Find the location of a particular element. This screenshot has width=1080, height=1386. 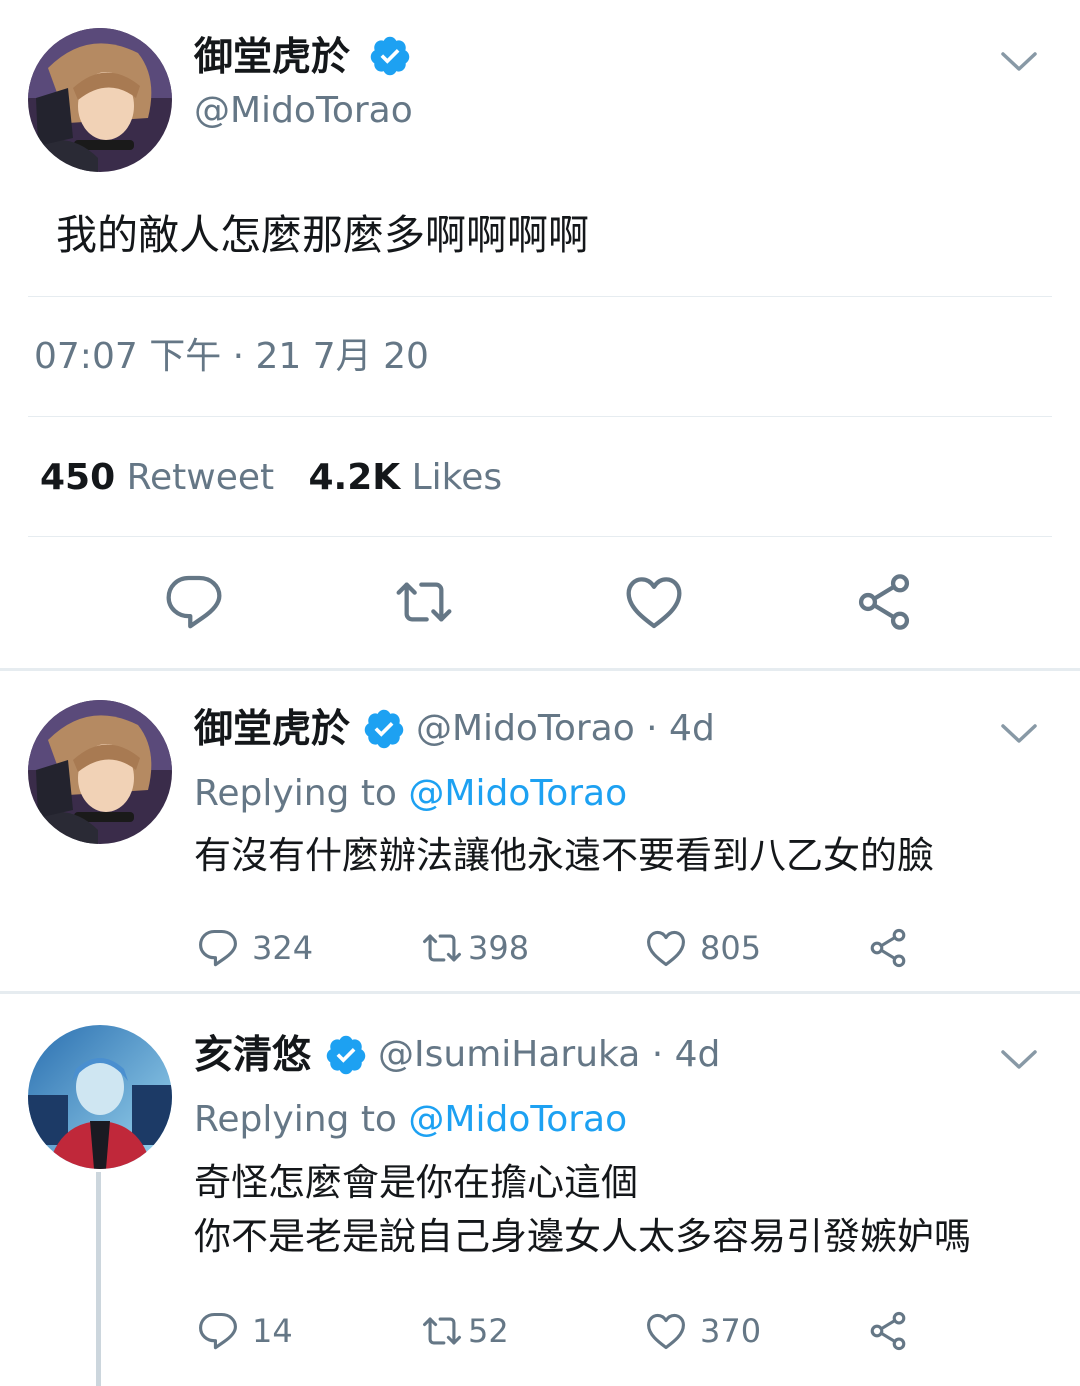

reply-handle-time: @IsumiHaruka · 4d is located at coordinates (549, 1055).